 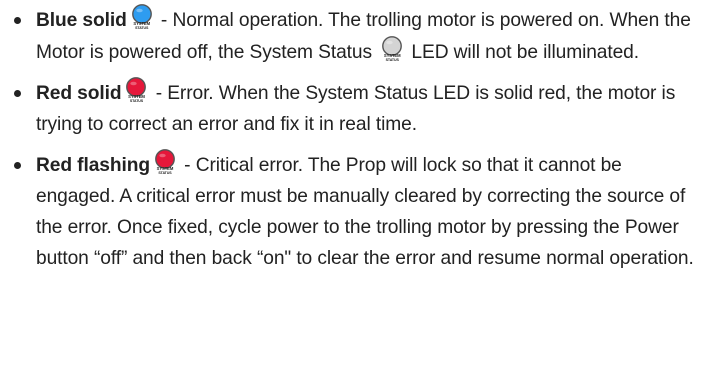 What do you see at coordinates (165, 163) in the screenshot?
I see `led-red-flashing-icon: SYSTEM STATUS` at bounding box center [165, 163].